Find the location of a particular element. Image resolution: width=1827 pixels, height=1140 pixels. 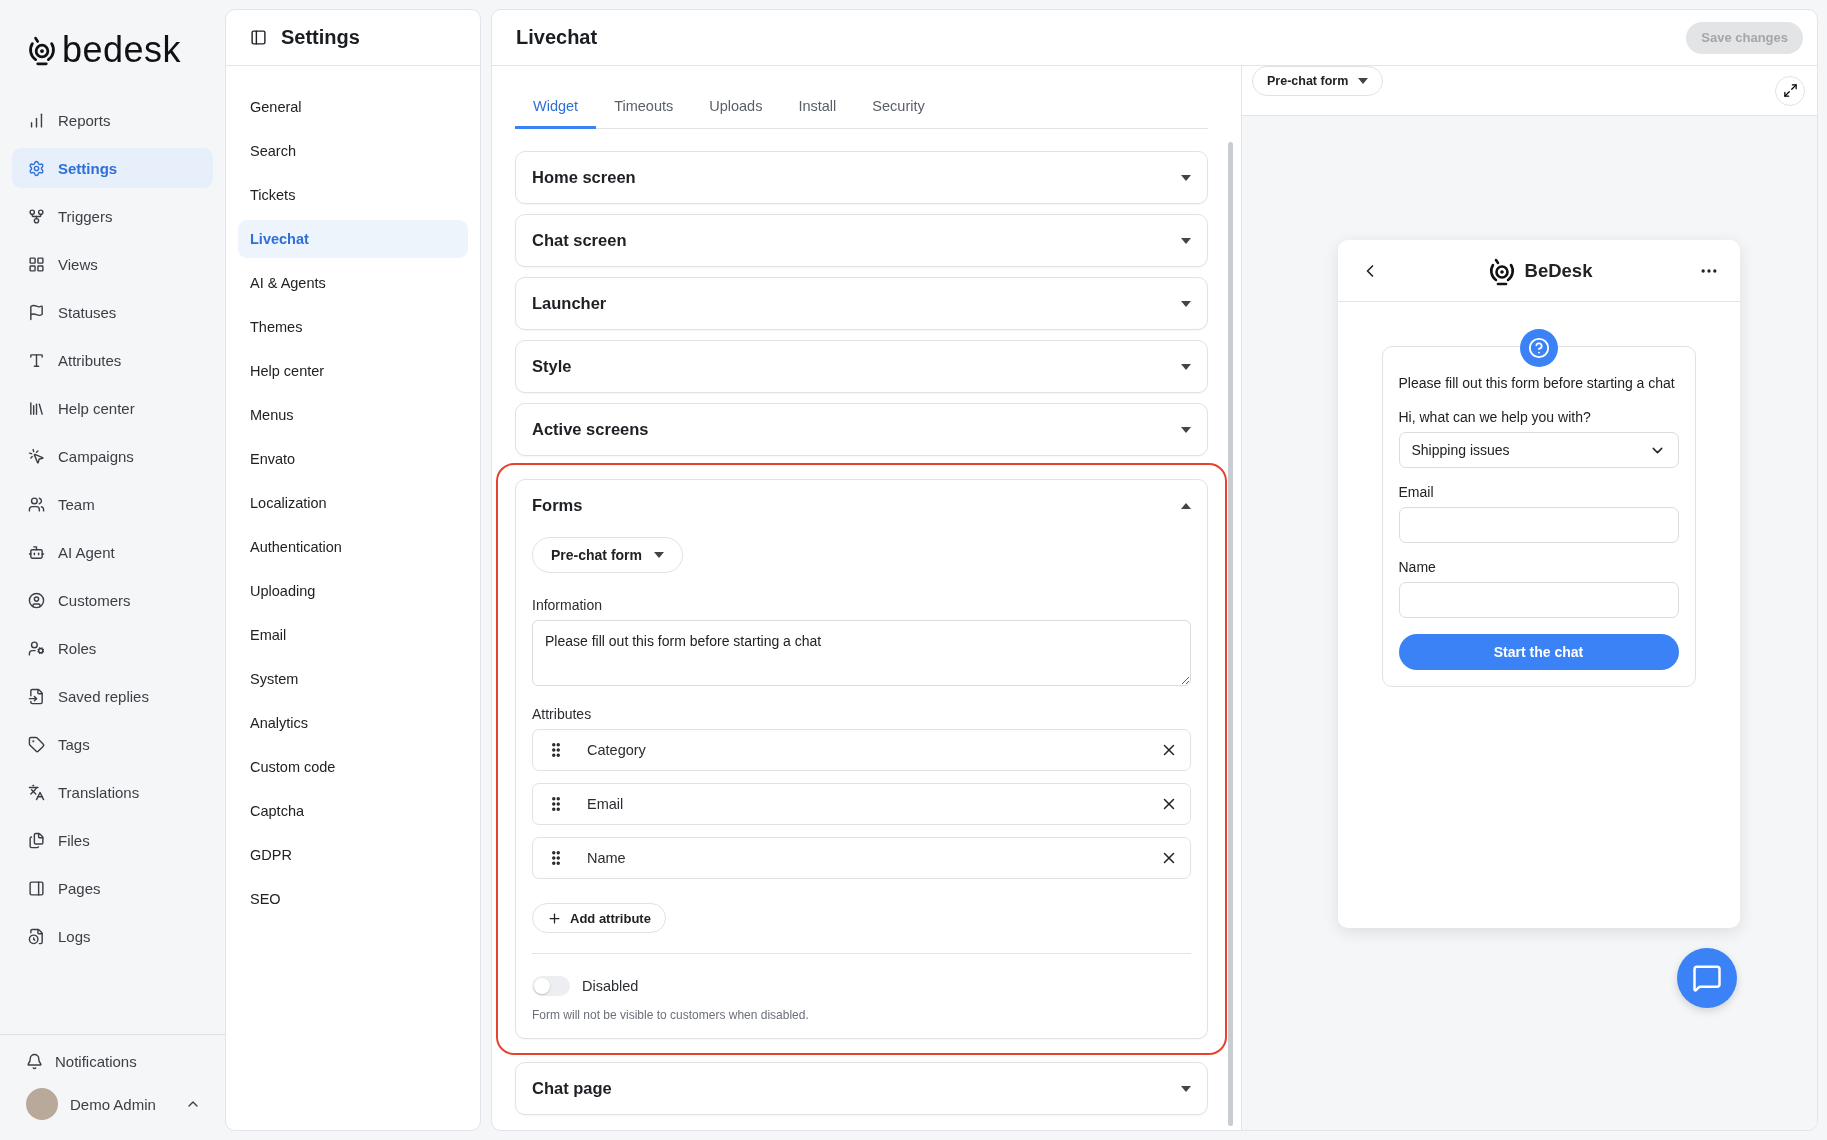

settings-nav-item: Help center is located at coordinates (353, 371).